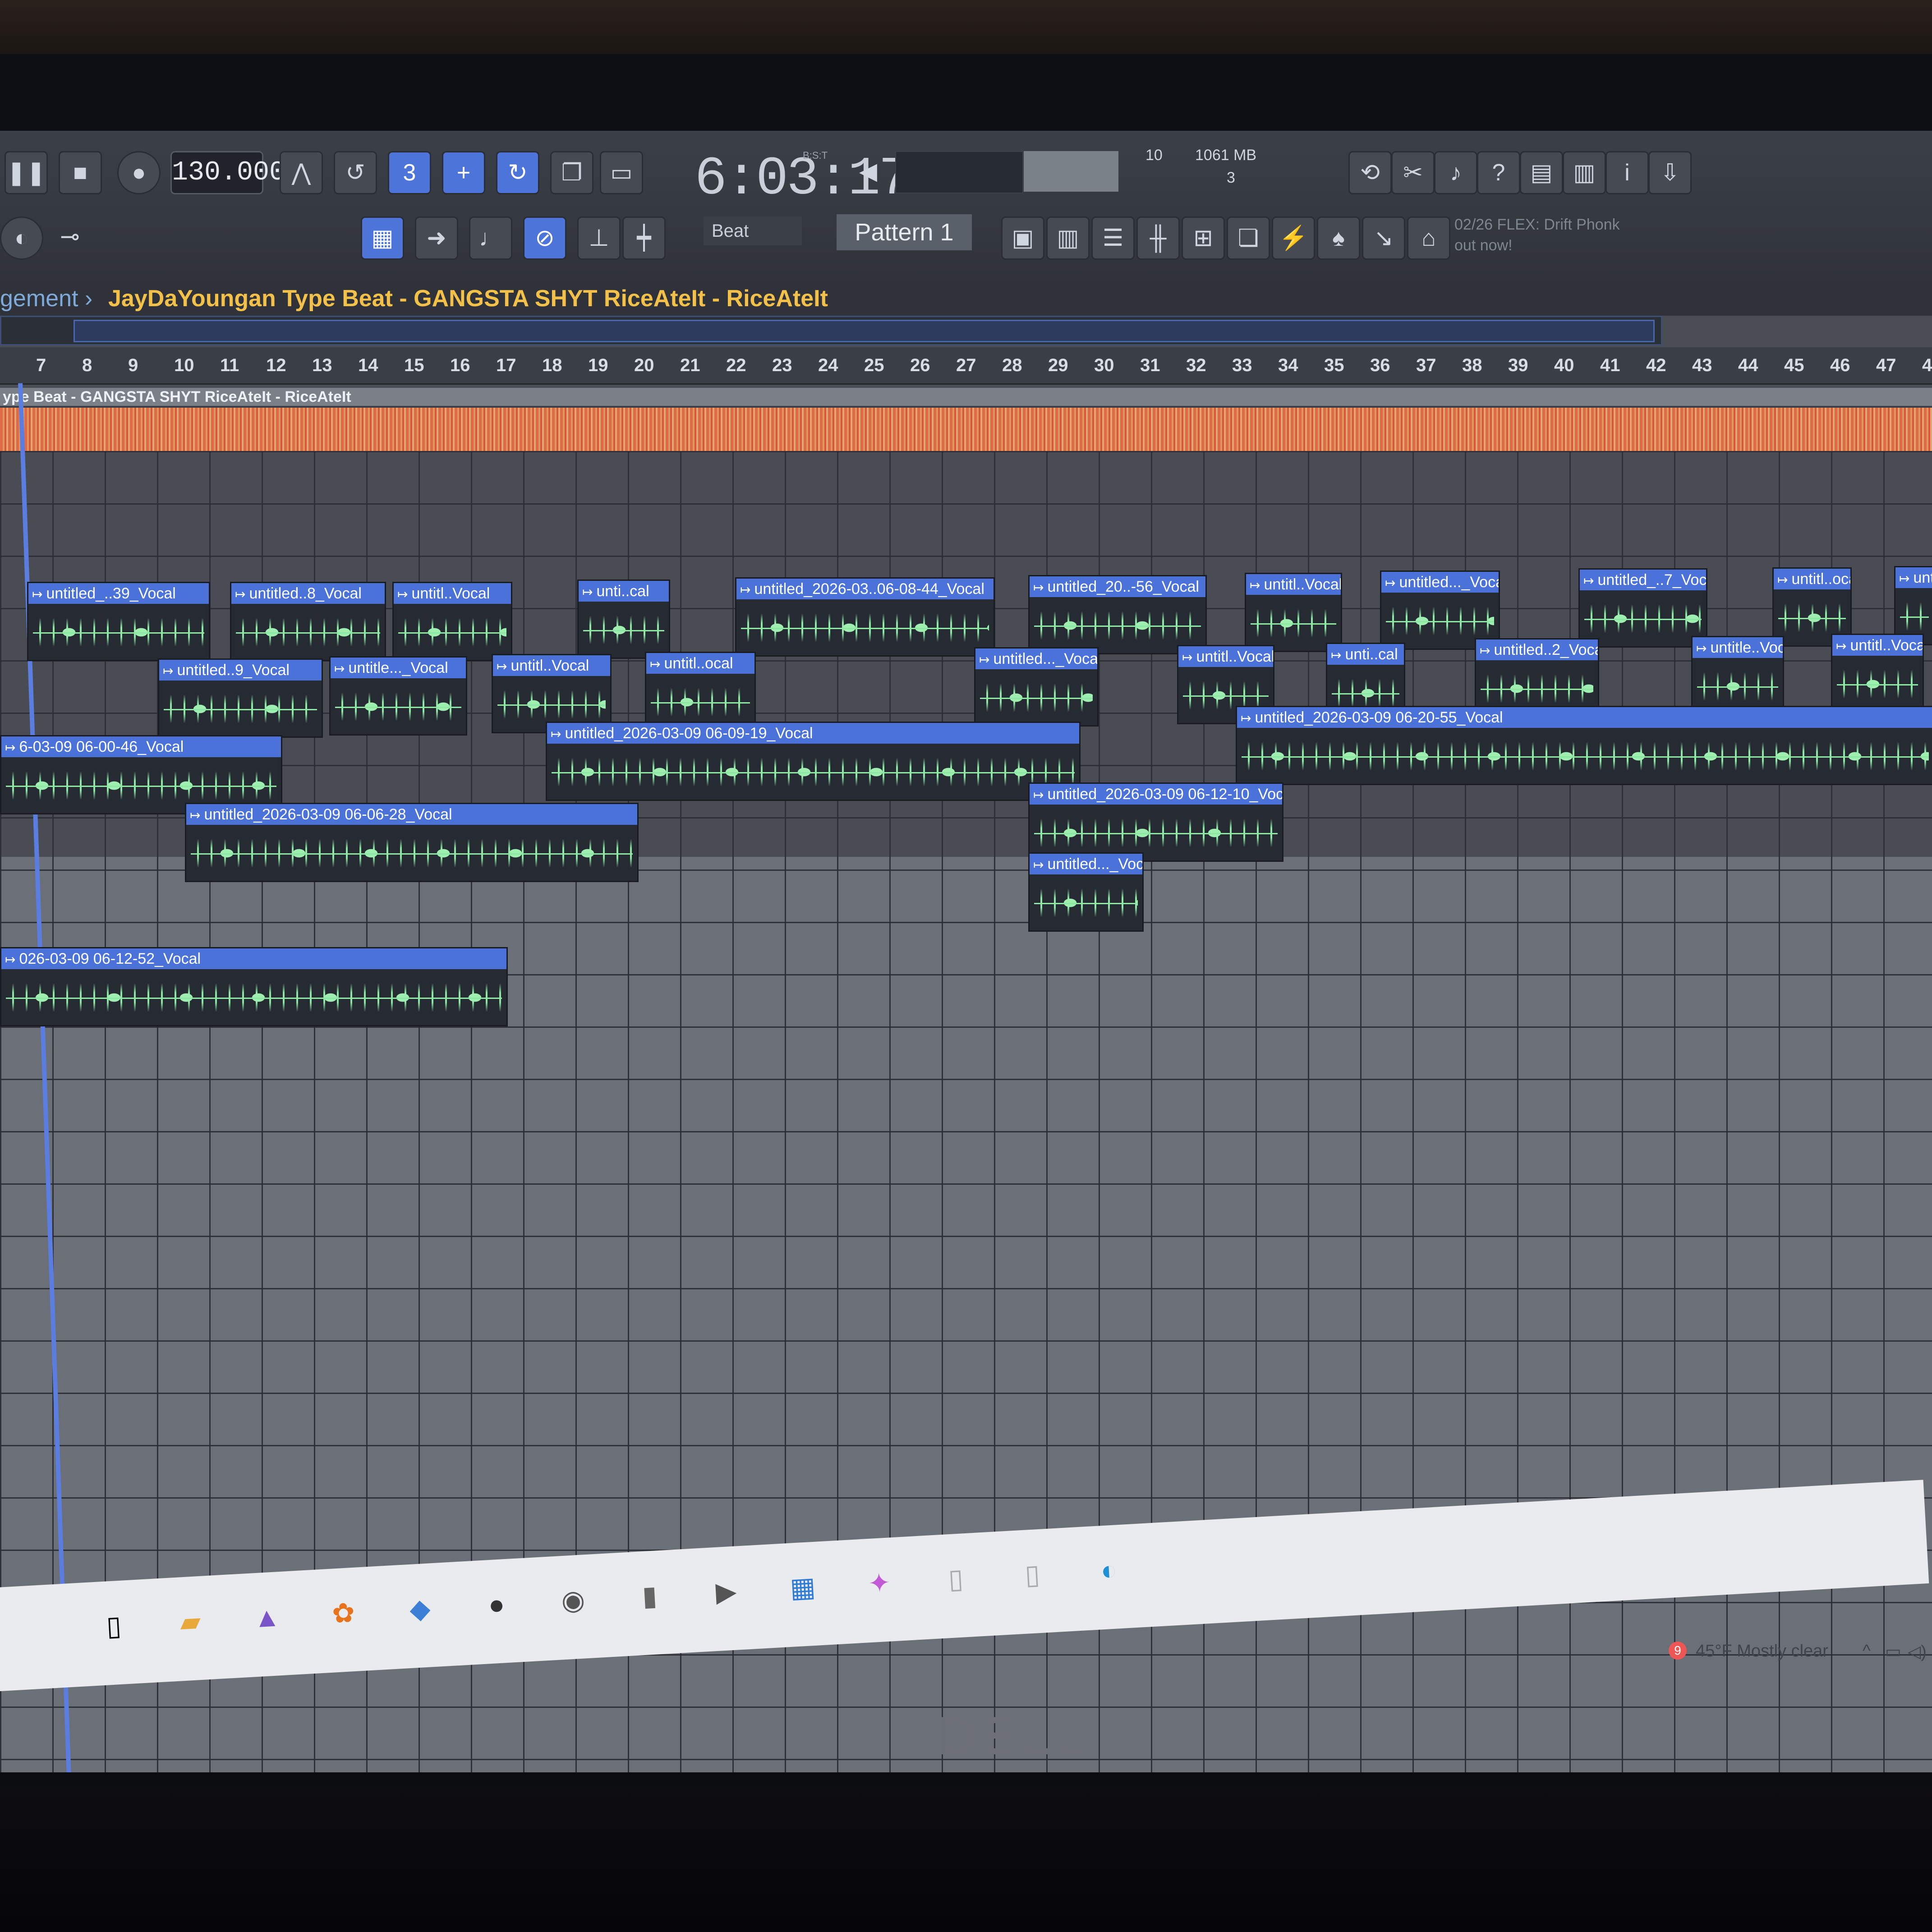  Describe the element at coordinates (356, 172) in the screenshot. I see `wait-record-icon: ↺` at that location.